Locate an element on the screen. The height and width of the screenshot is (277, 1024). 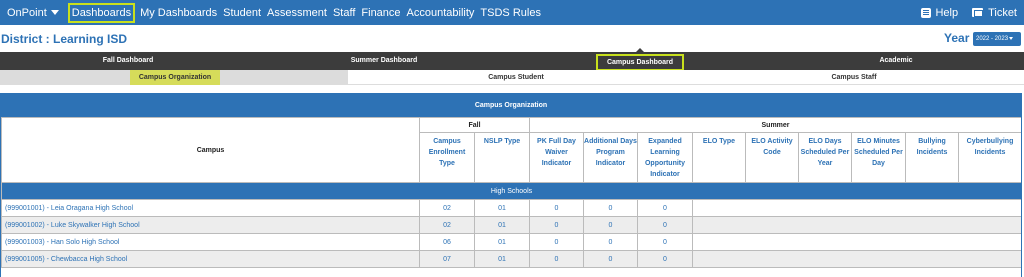
chevron-down-icon is located at coordinates (1011, 38).